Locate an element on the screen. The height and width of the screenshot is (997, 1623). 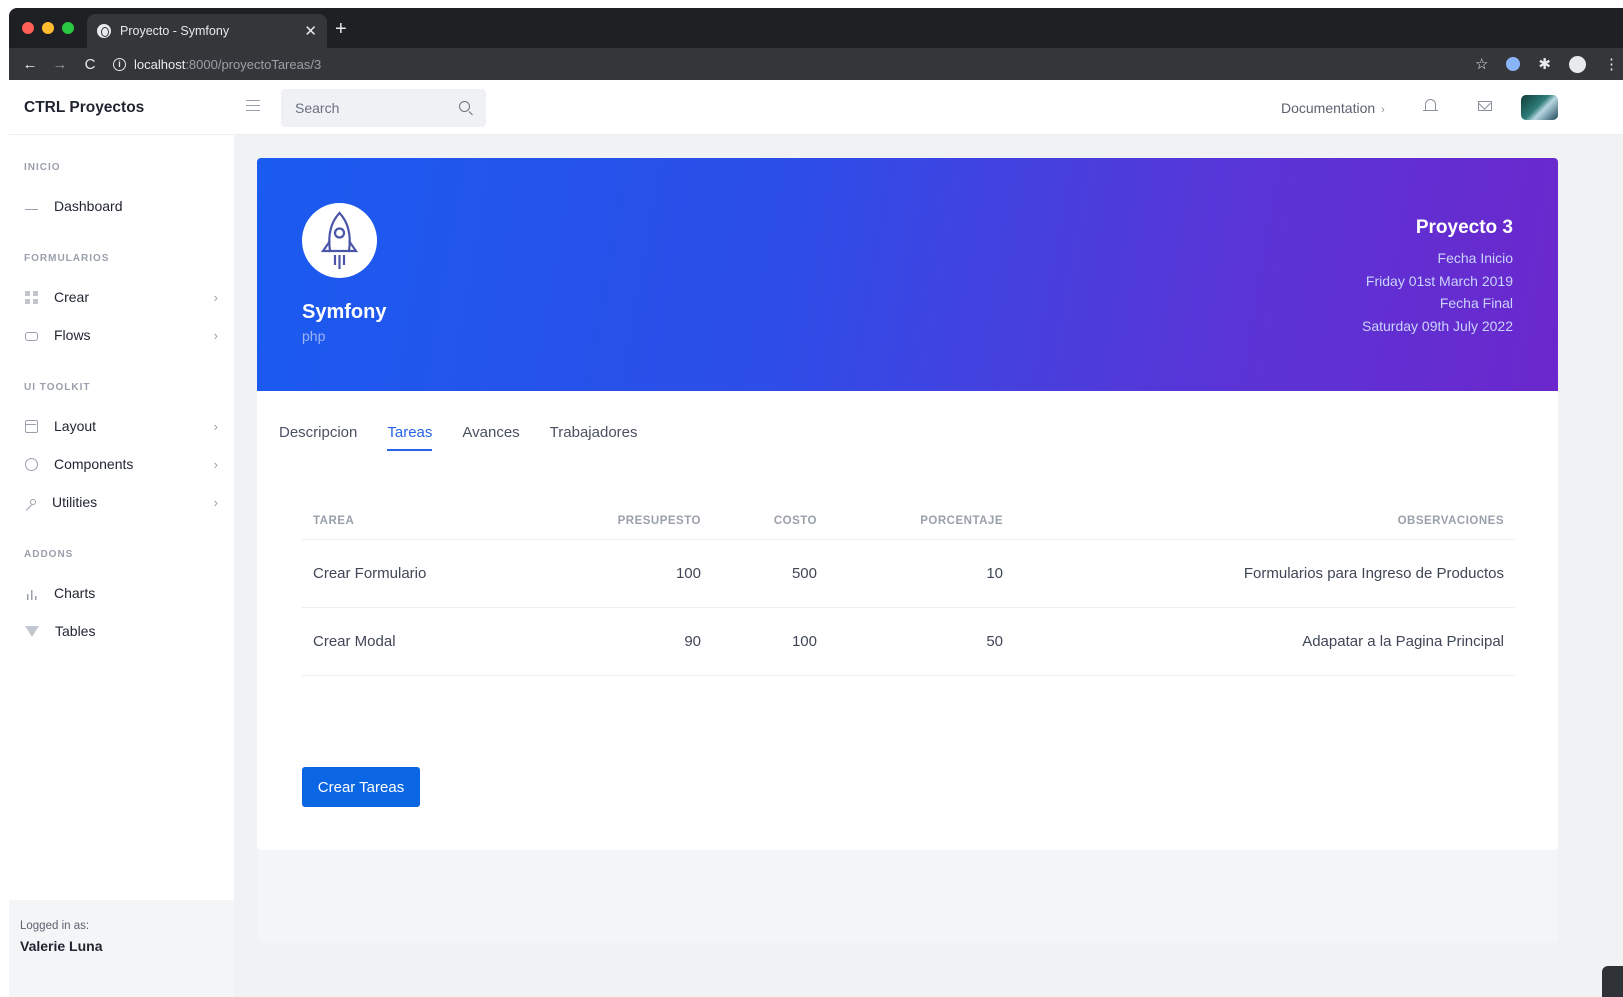
address-bar: i localhost:8000/proyectoTareas/3 is located at coordinates (217, 64).